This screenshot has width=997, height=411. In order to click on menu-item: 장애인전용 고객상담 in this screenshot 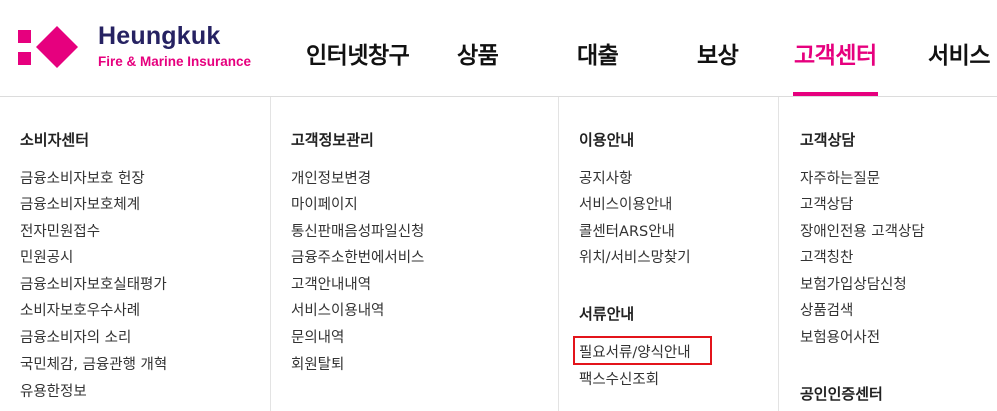, I will do `click(862, 230)`.